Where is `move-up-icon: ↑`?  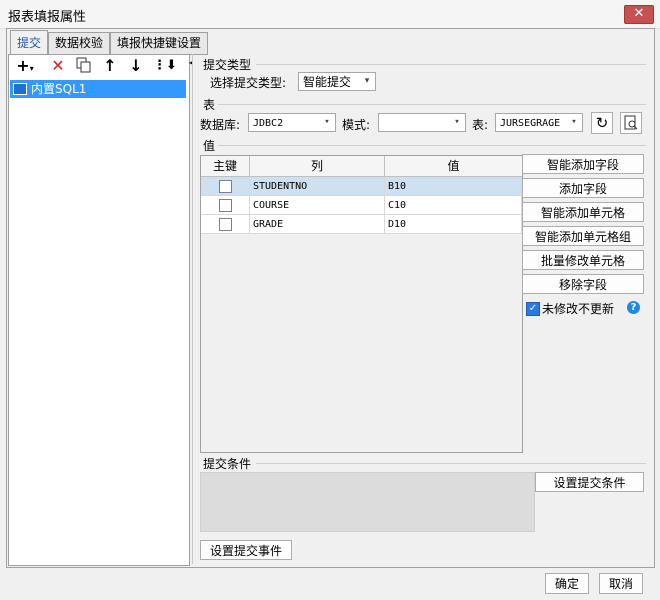
move-up-icon: ↑ is located at coordinates (110, 66).